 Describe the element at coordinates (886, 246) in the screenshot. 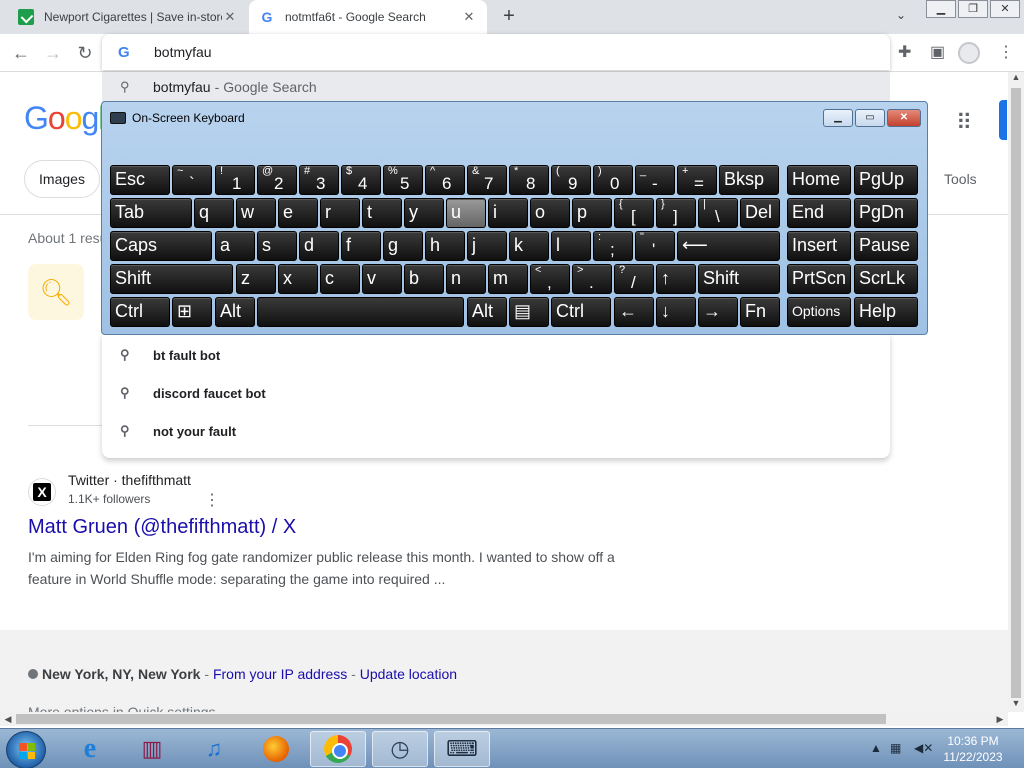

I see `key-pause: Pause` at that location.